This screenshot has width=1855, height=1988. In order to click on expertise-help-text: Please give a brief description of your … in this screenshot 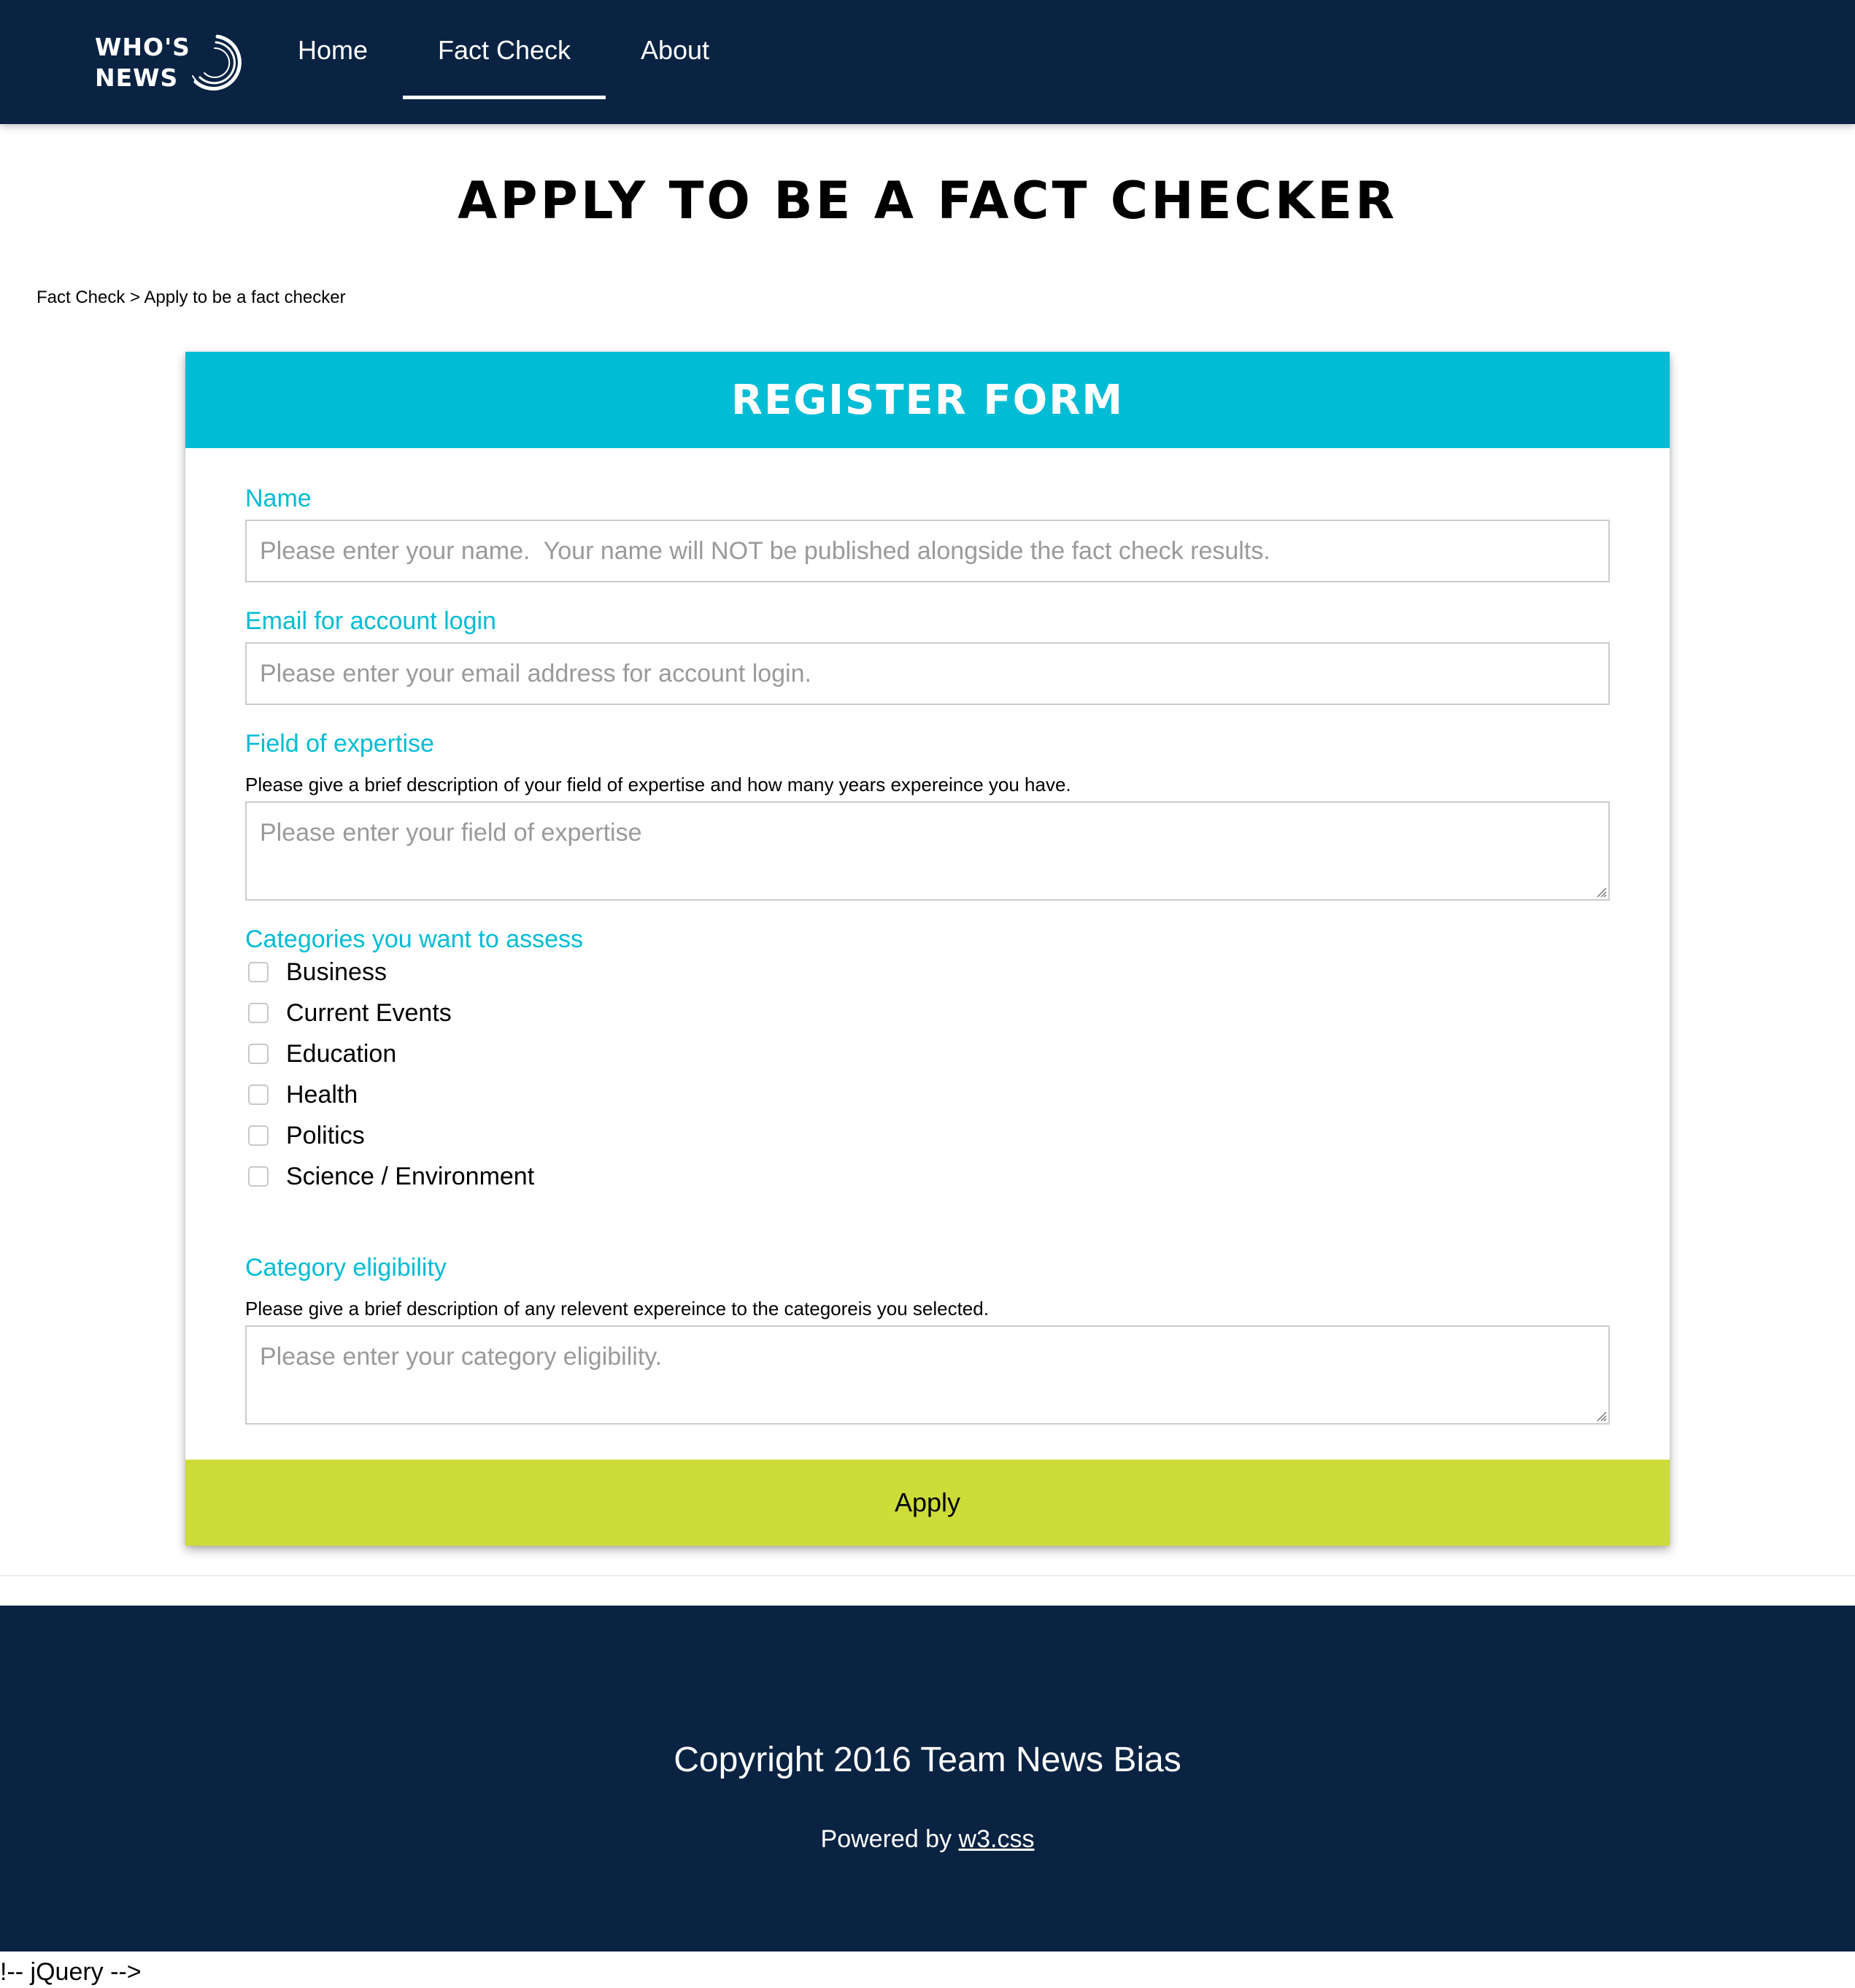, I will do `click(658, 784)`.